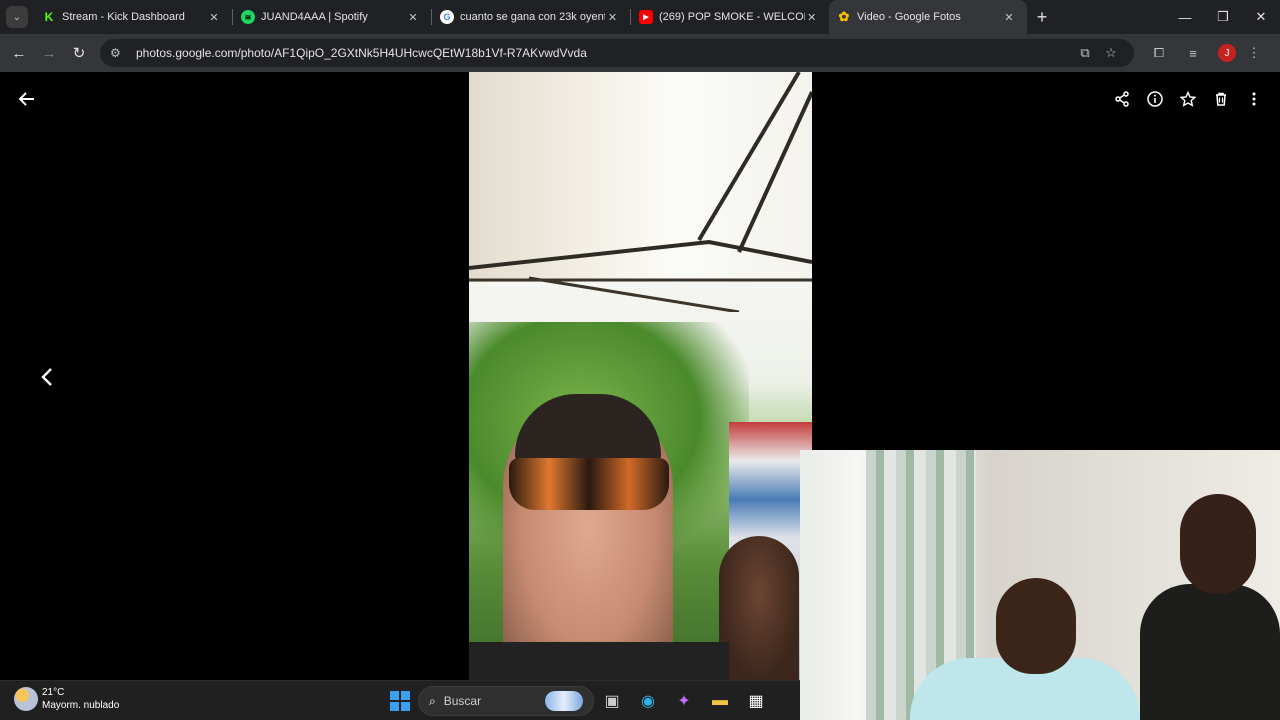 Image resolution: width=1280 pixels, height=720 pixels. Describe the element at coordinates (26, 699) in the screenshot. I see `partly-cloudy-icon` at that location.